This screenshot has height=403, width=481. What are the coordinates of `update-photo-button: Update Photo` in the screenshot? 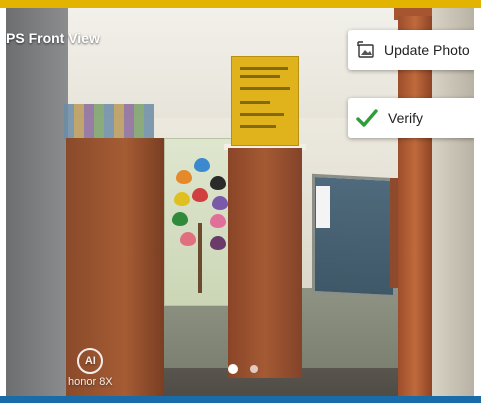 It's located at (411, 50).